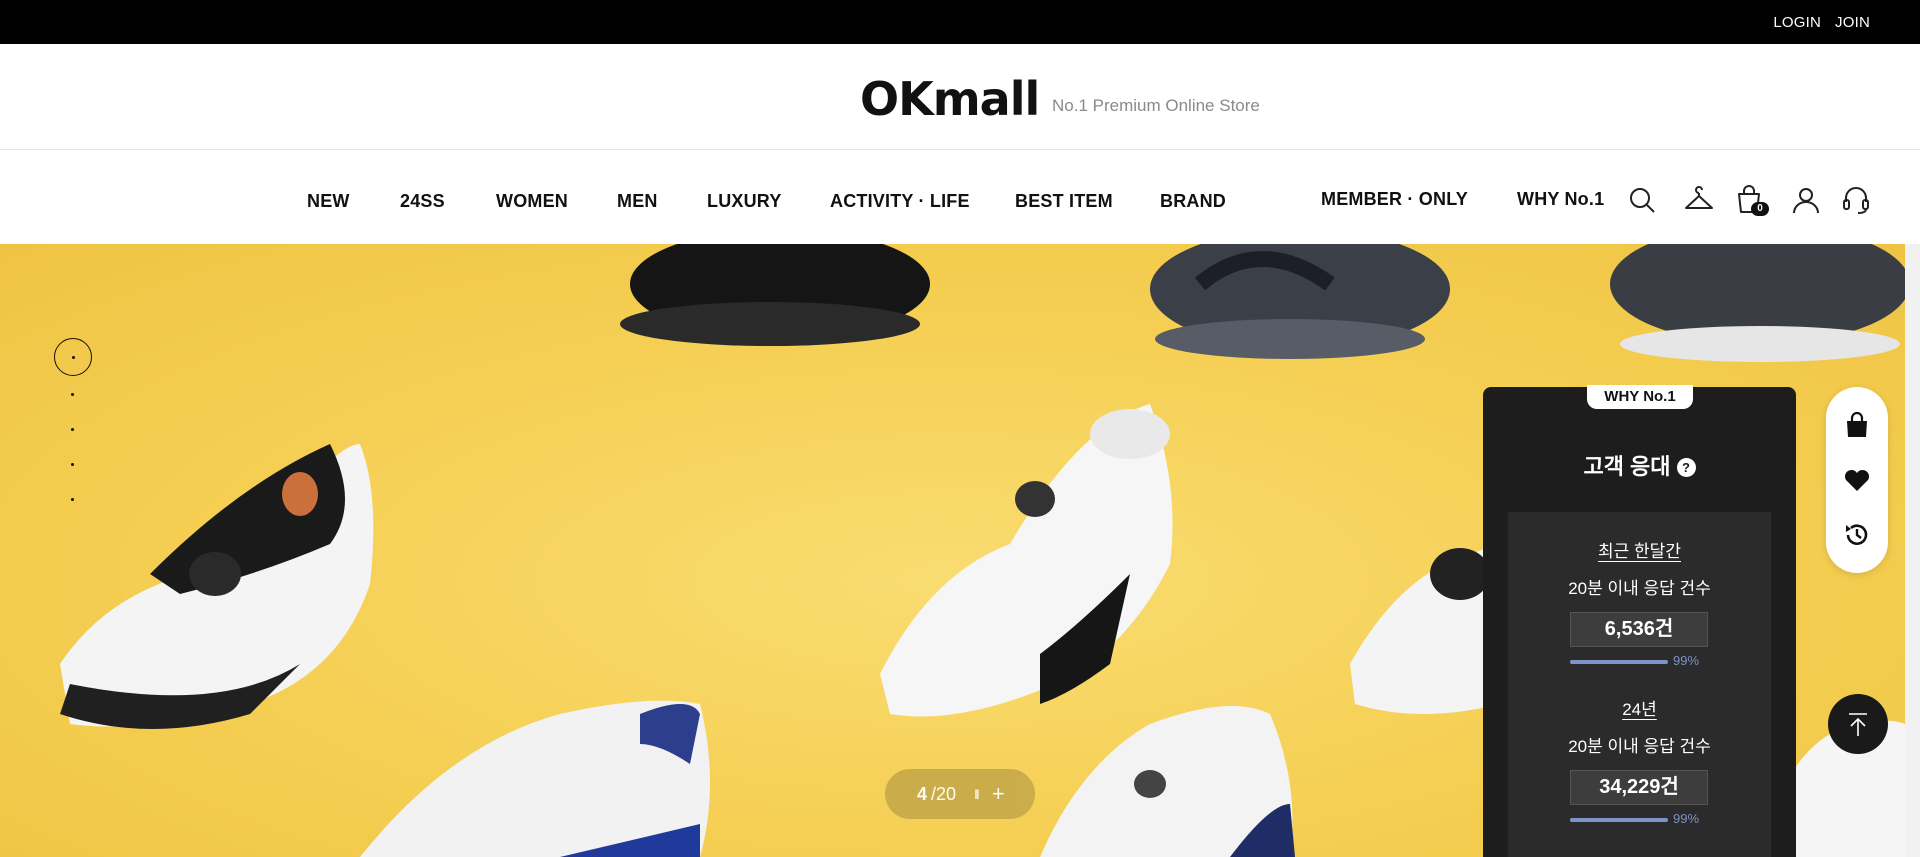 This screenshot has height=857, width=1920. What do you see at coordinates (1639, 551) in the screenshot?
I see `stat-period: 최근 한달간` at bounding box center [1639, 551].